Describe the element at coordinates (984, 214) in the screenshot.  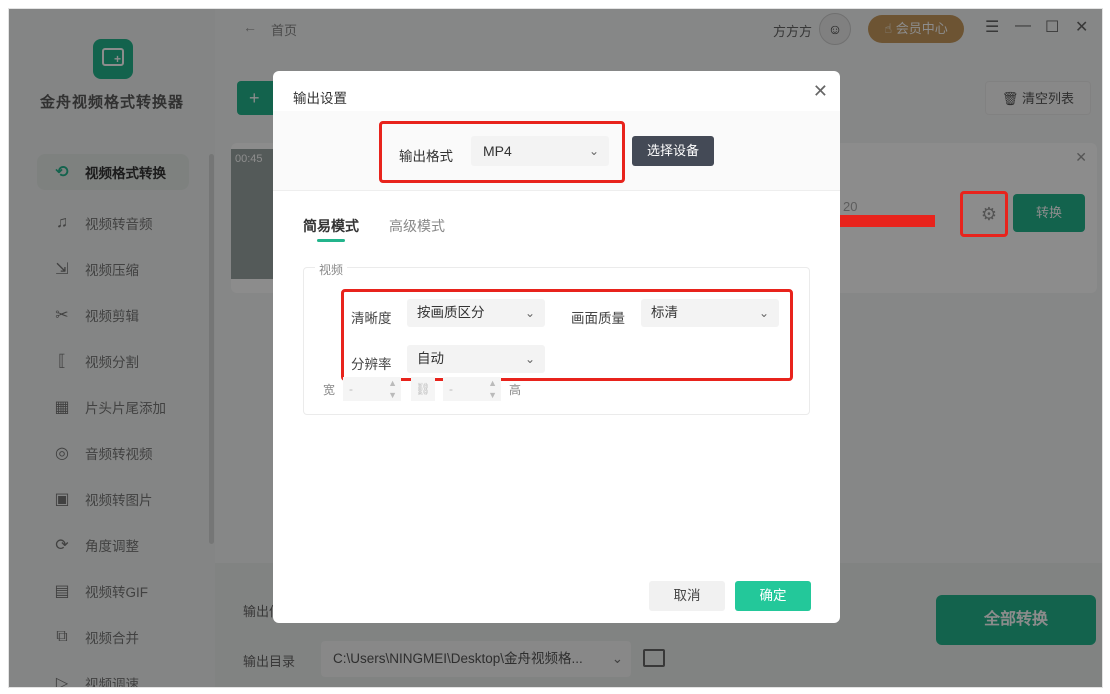
I see `gear-highlight-box` at that location.